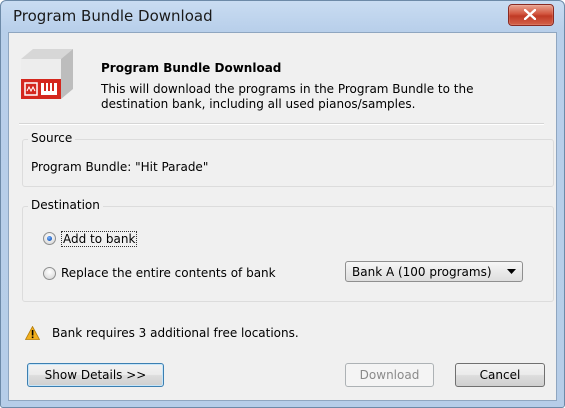 Image resolution: width=565 pixels, height=408 pixels. Describe the element at coordinates (47, 74) in the screenshot. I see `program-bundle-icon` at that location.